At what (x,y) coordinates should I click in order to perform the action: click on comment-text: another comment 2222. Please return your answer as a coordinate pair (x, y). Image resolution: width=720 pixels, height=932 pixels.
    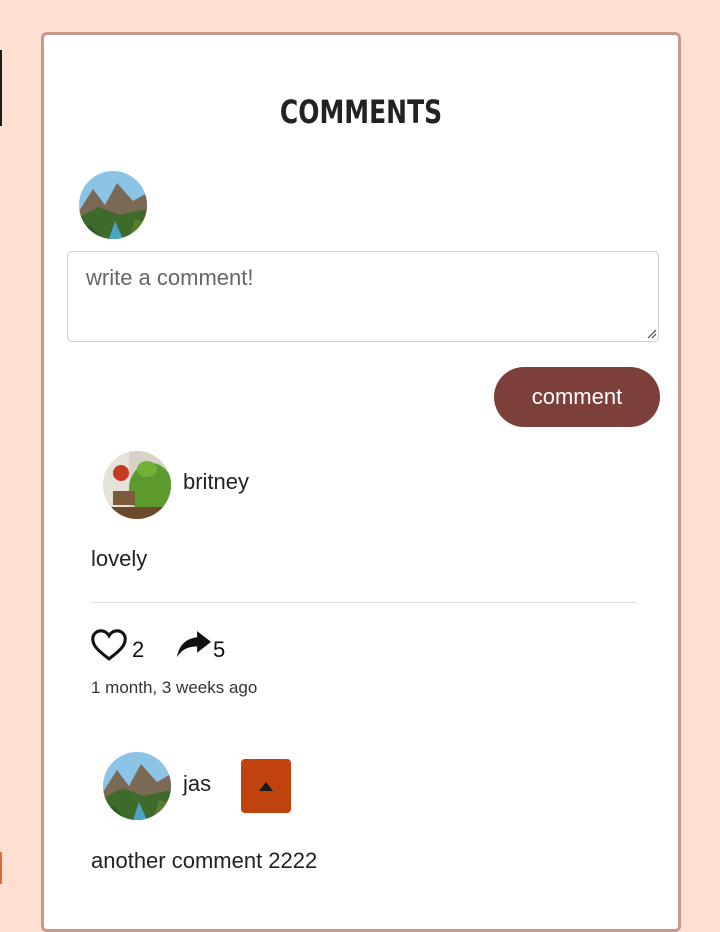
    Looking at the image, I should click on (204, 860).